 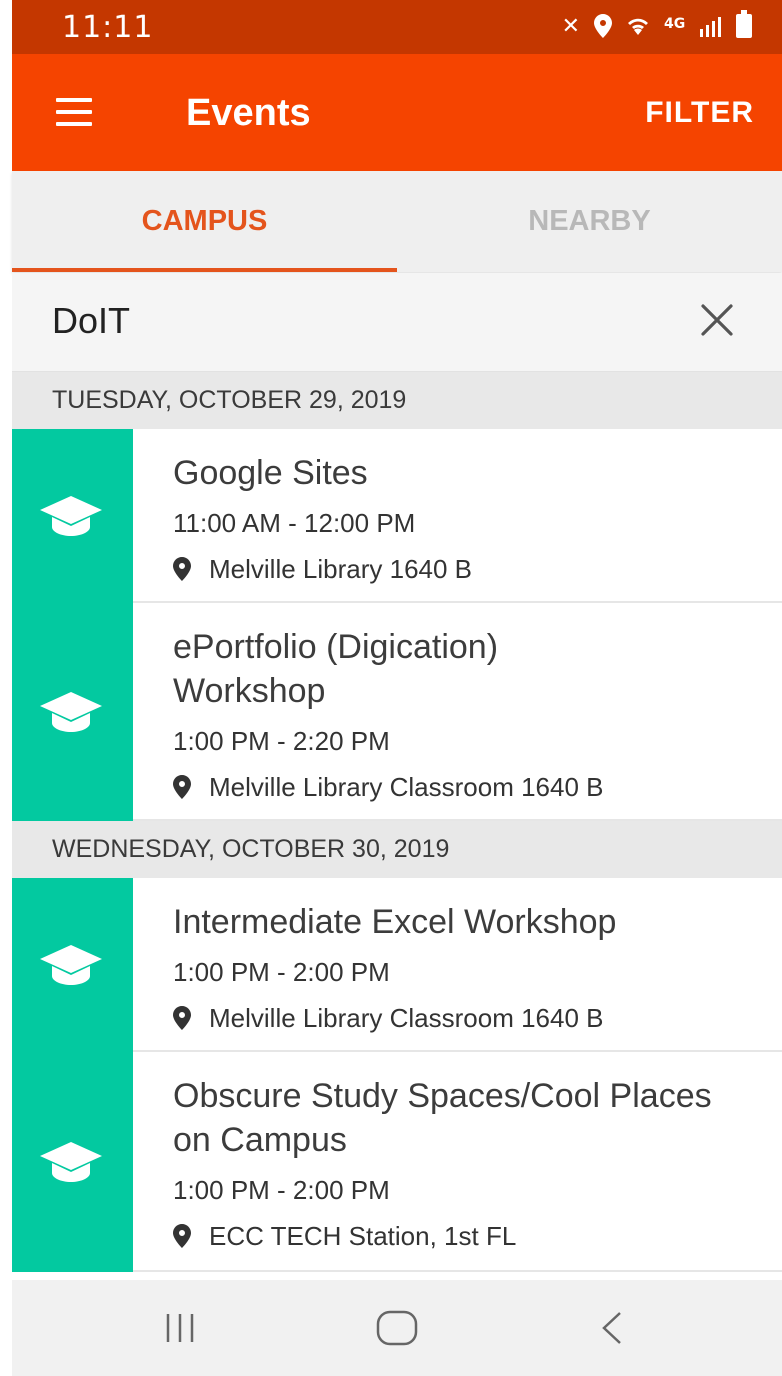 What do you see at coordinates (699, 113) in the screenshot?
I see `filter-button: FILTER` at bounding box center [699, 113].